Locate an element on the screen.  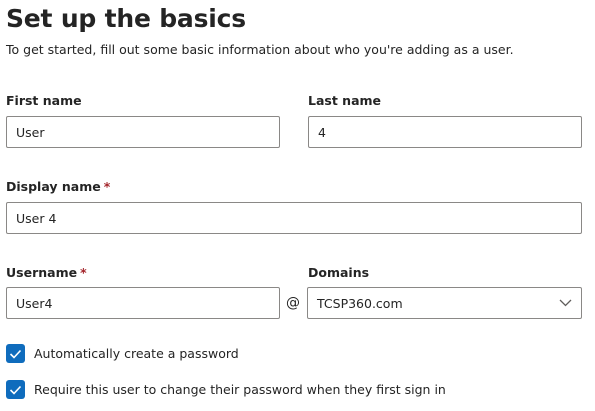
first-name-input is located at coordinates (143, 132).